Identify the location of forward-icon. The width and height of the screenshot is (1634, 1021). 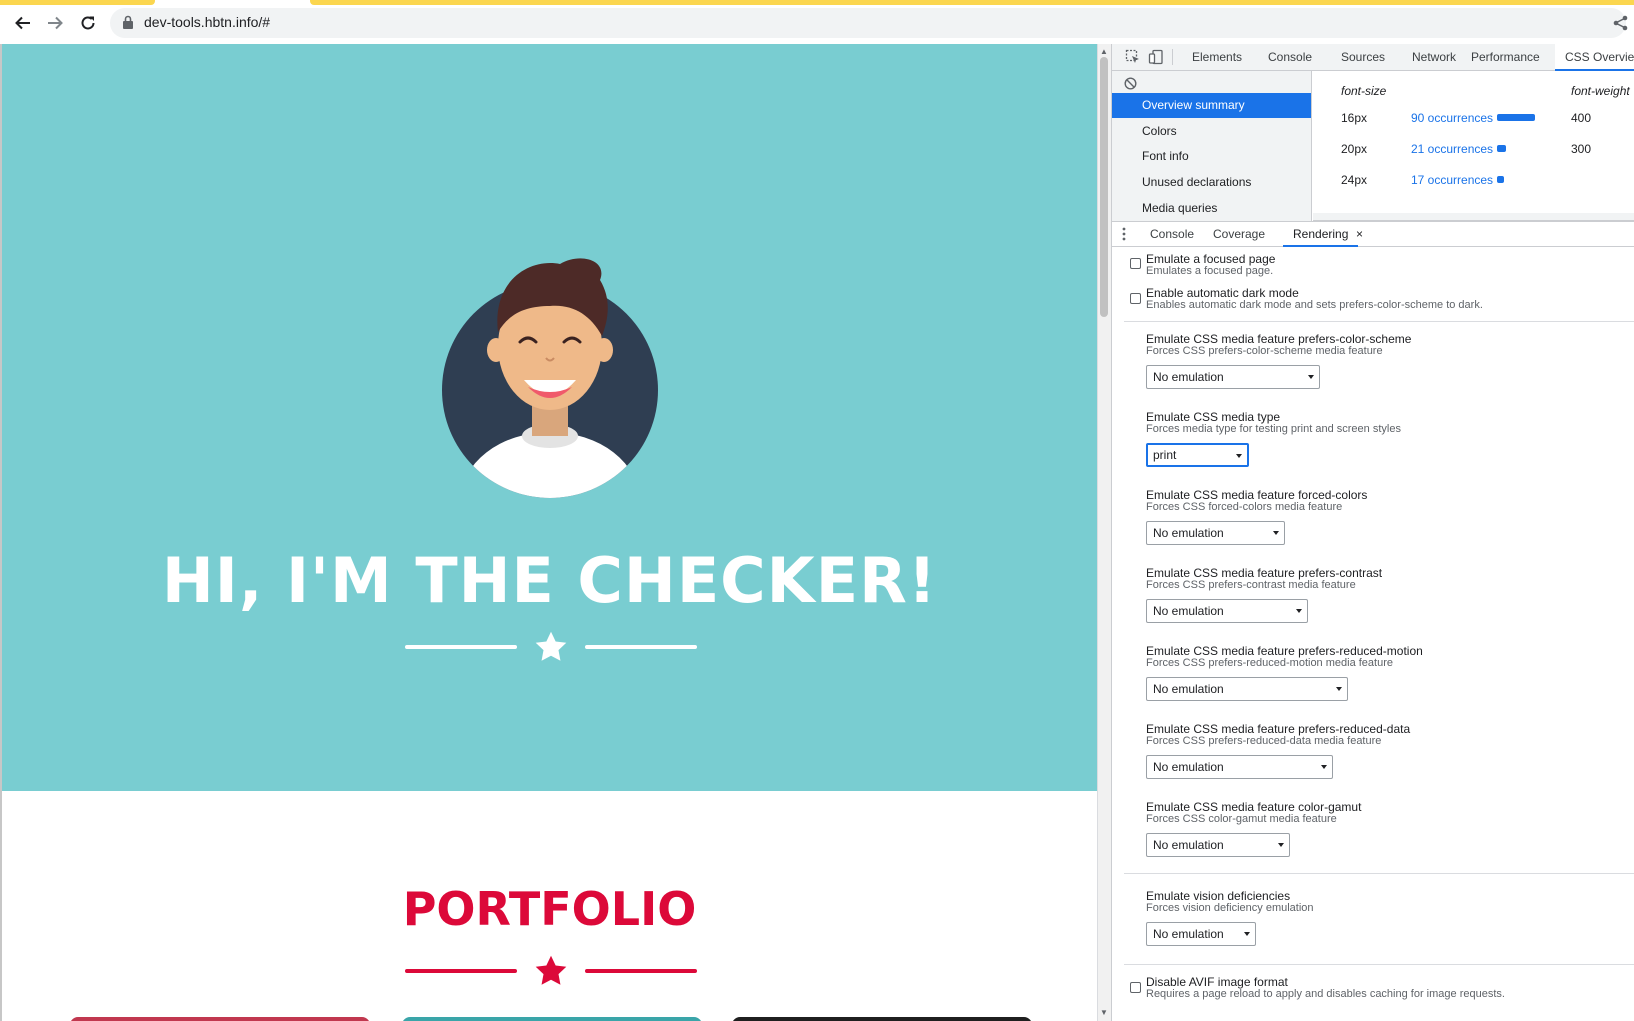
(55, 23).